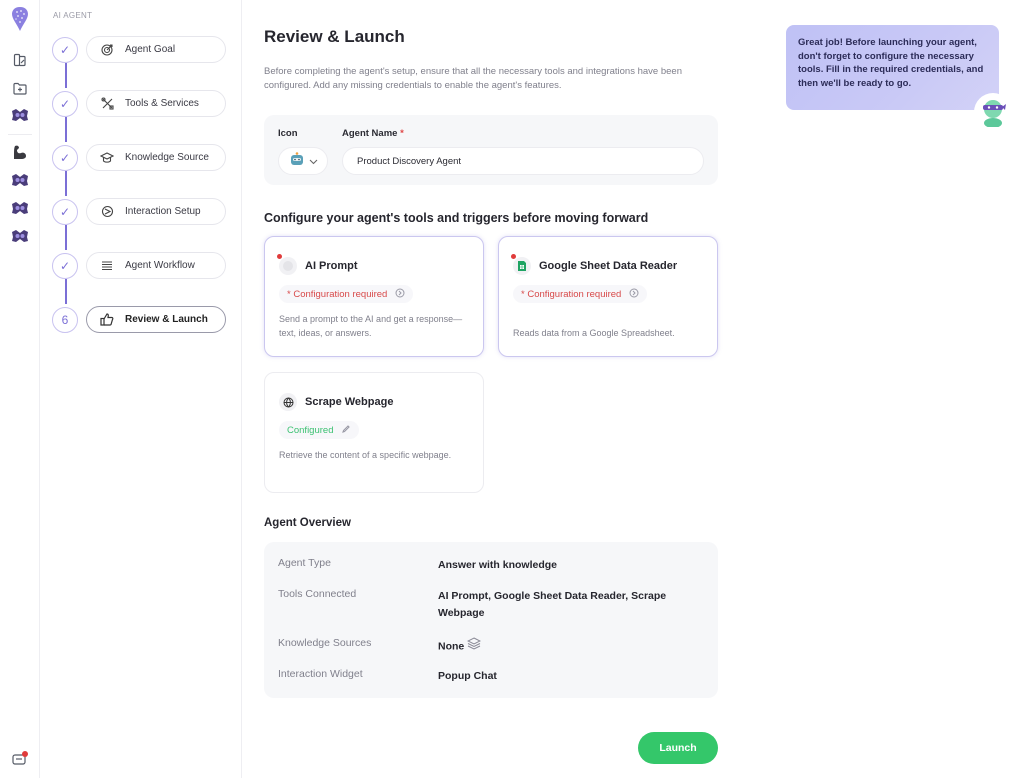 Image resolution: width=1024 pixels, height=778 pixels. Describe the element at coordinates (370, 133) in the screenshot. I see `agent-name-label-text: Agent Name` at that location.